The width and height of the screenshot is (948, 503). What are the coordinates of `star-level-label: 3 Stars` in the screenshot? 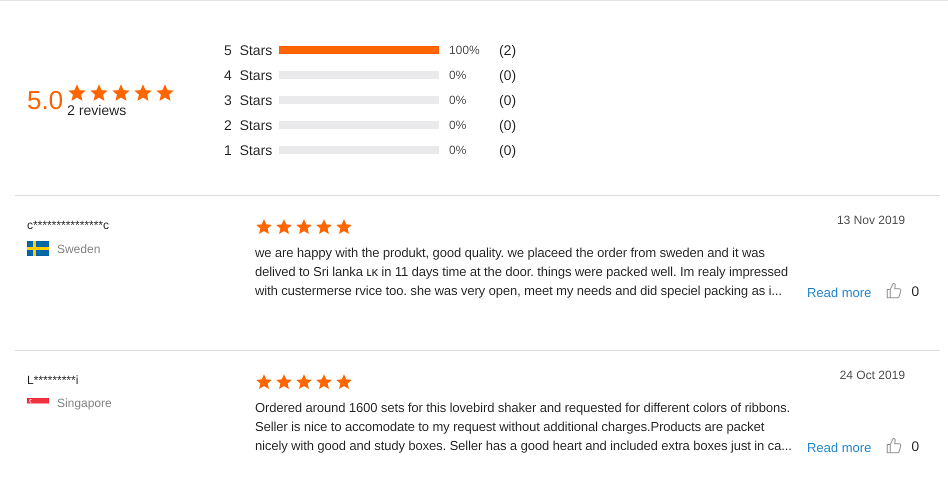 It's located at (249, 100).